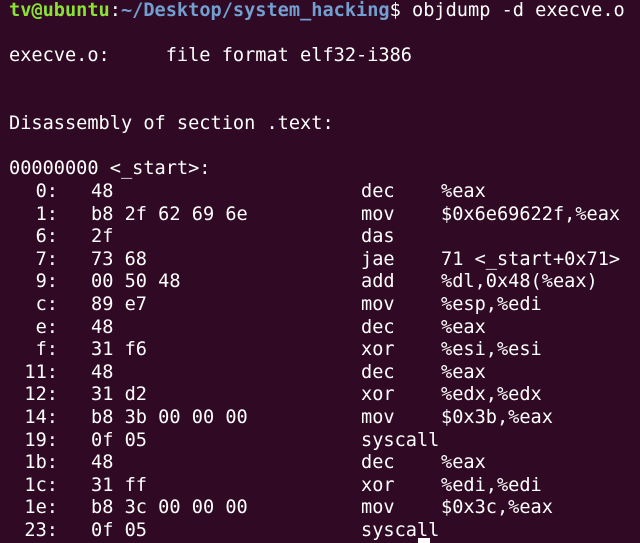  I want to click on instruction-bytes: 00 50 48, so click(136, 282).